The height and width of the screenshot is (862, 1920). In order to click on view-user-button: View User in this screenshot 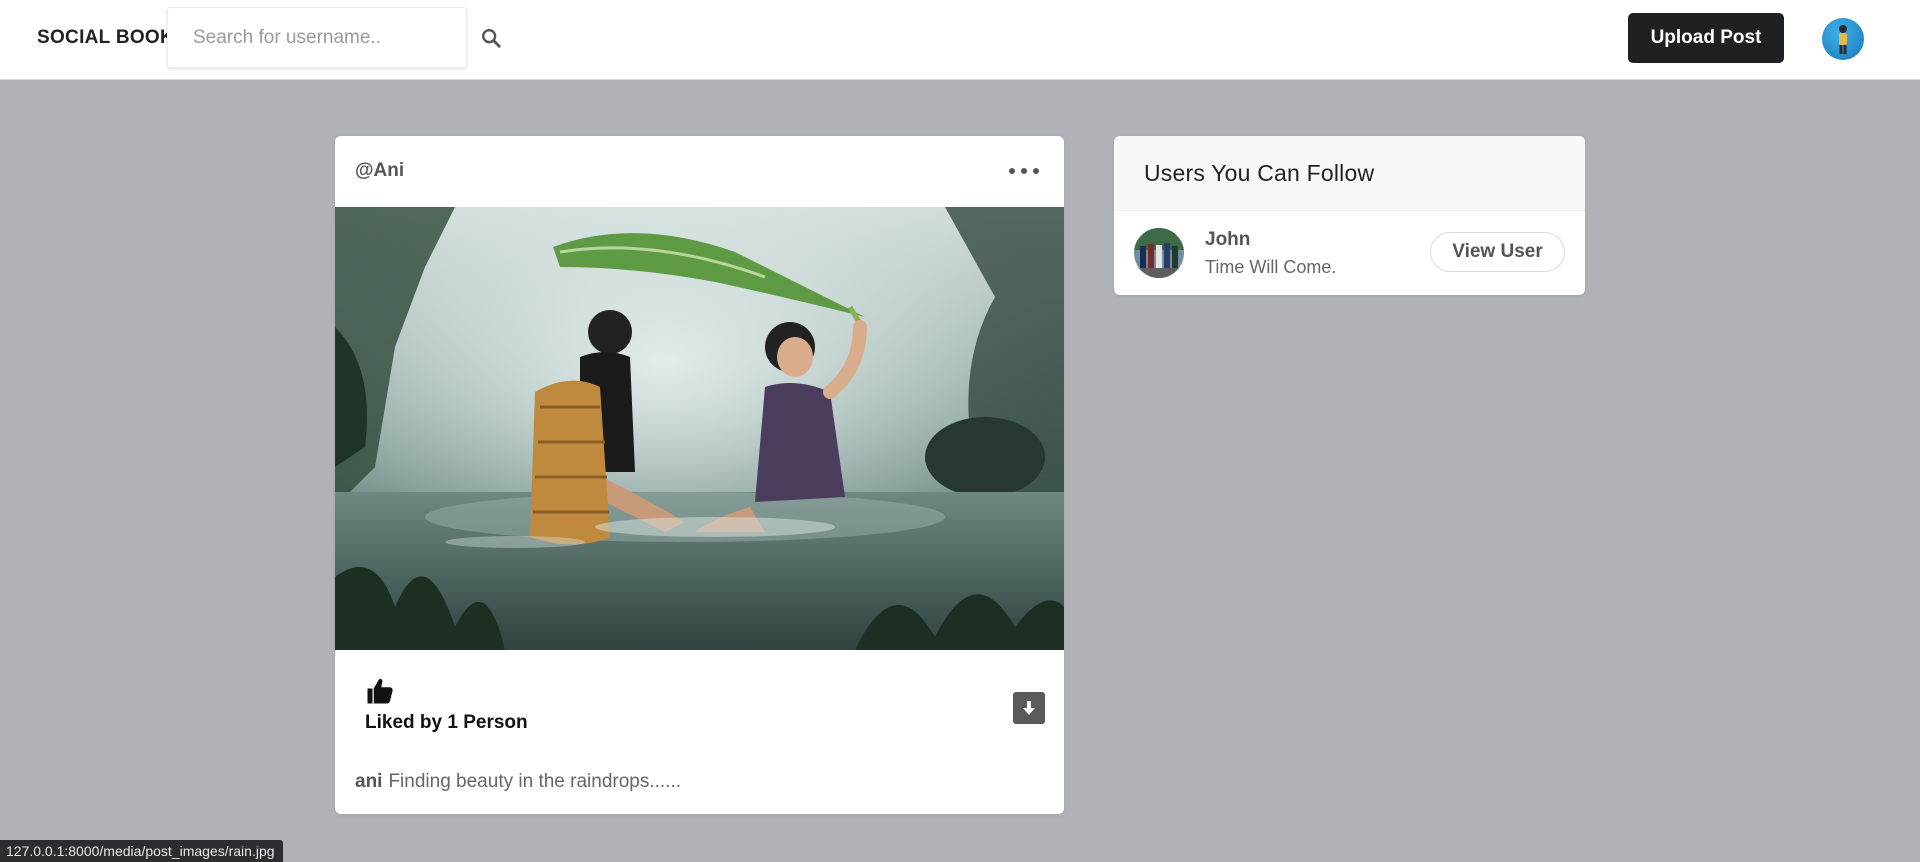, I will do `click(1497, 252)`.